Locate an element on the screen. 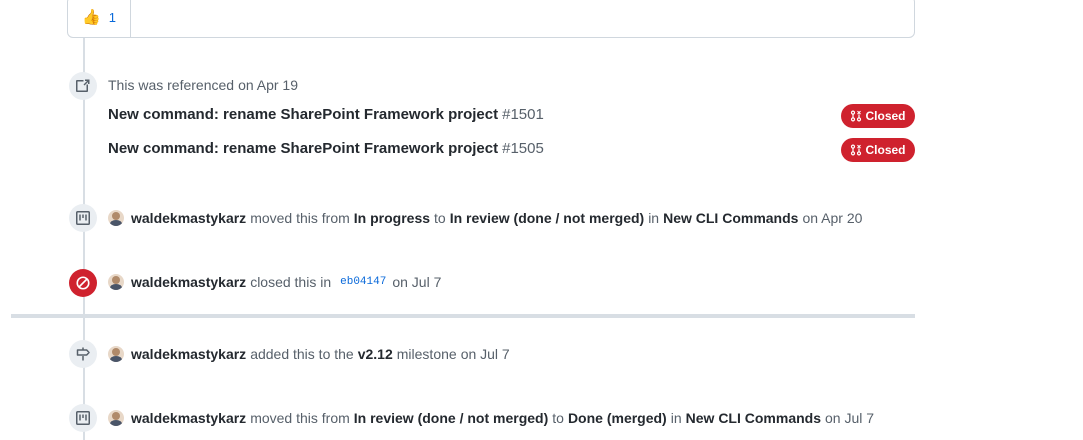 The image size is (1083, 440). event-text: milestone is located at coordinates (426, 354).